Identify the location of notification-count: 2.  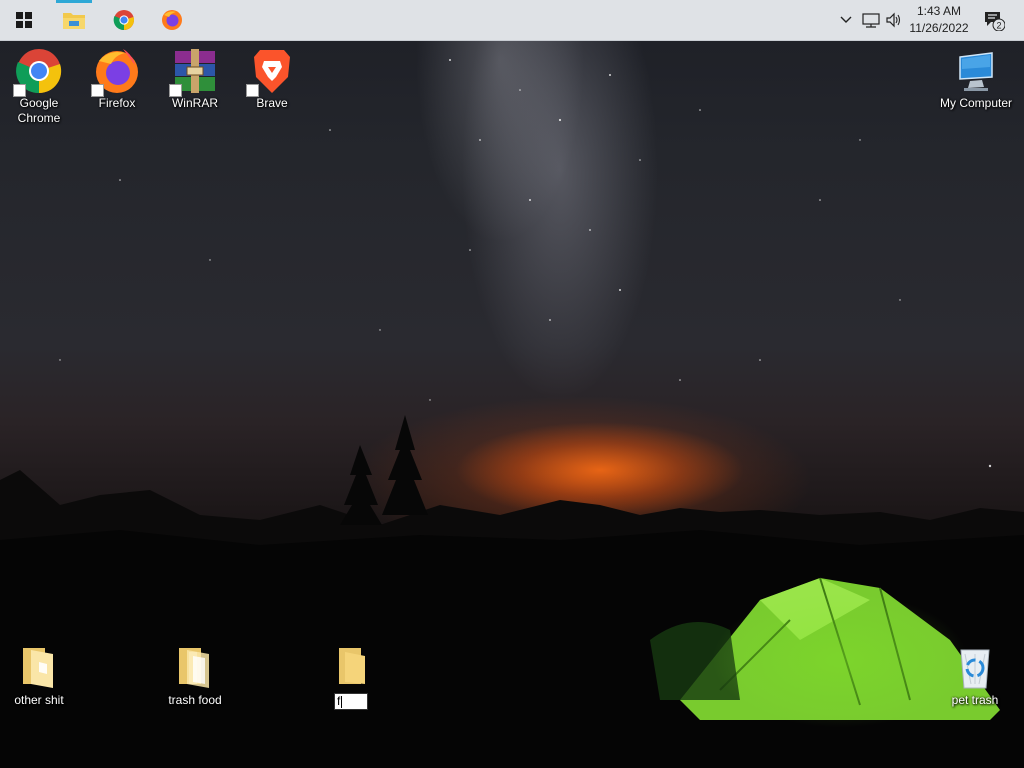
(998, 26).